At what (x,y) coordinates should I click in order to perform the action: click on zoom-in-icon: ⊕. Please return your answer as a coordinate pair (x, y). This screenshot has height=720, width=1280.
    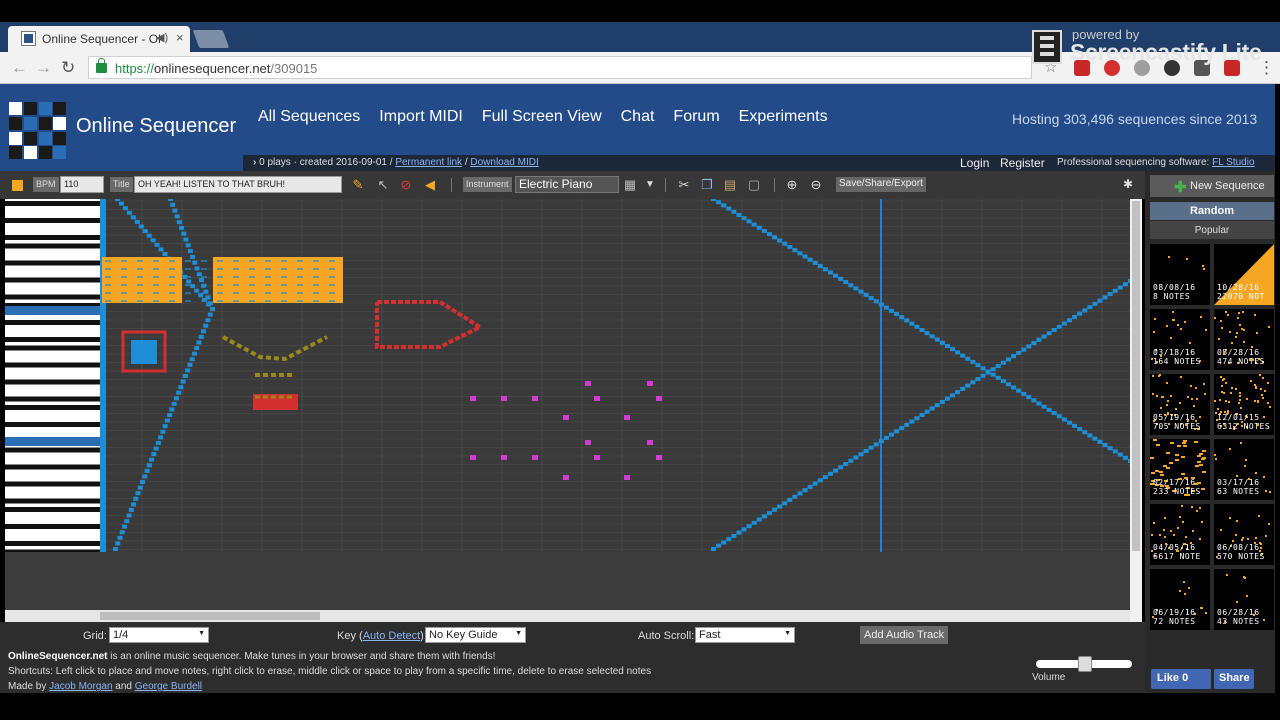
    Looking at the image, I should click on (792, 185).